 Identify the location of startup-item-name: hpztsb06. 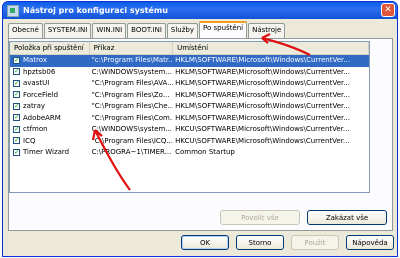
(39, 71).